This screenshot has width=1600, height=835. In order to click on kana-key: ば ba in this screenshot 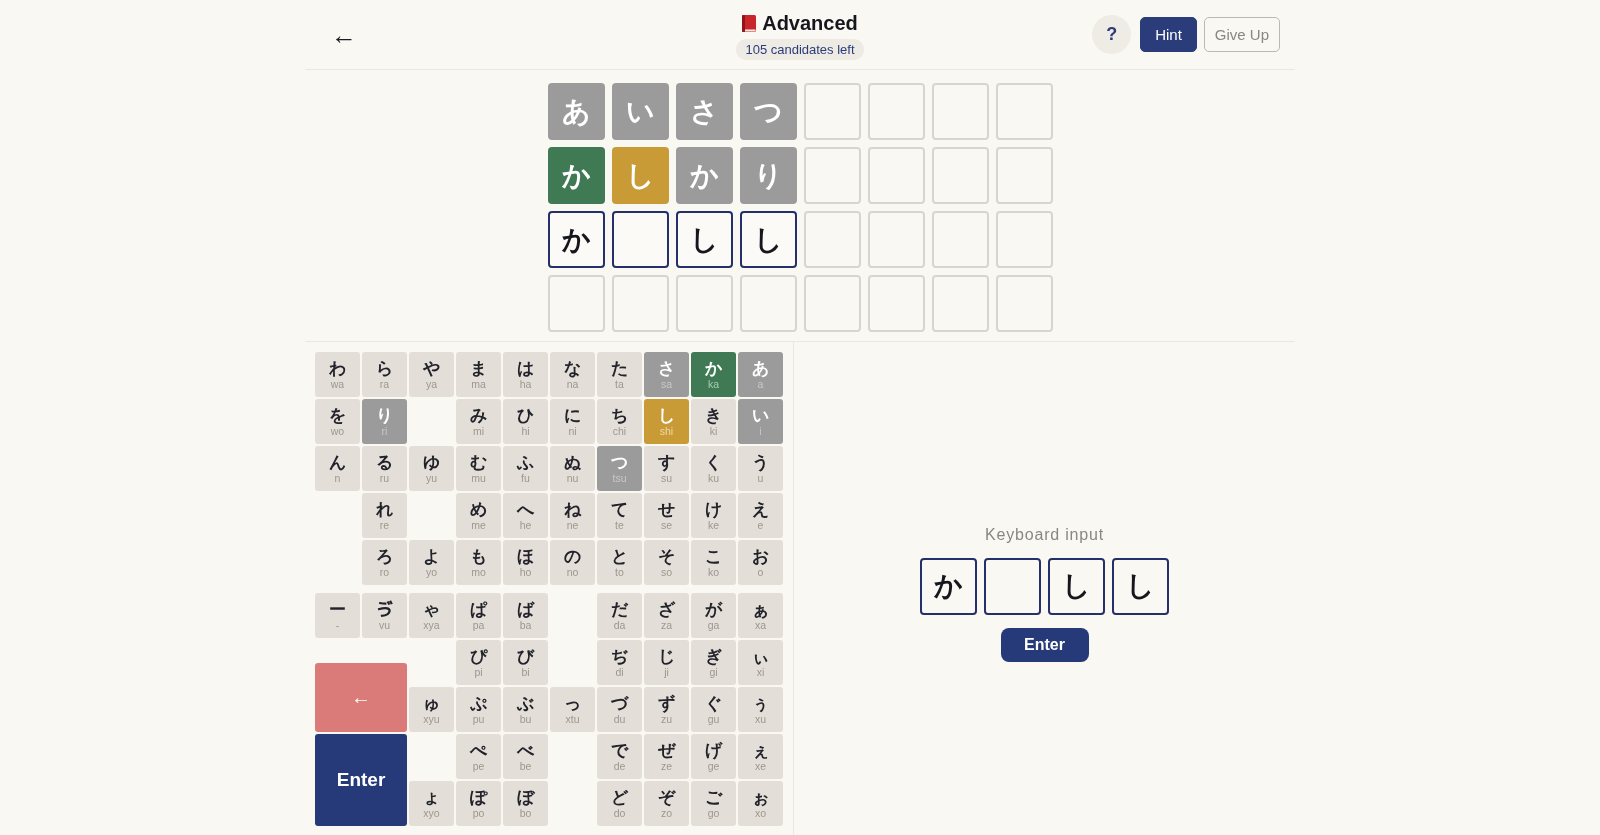, I will do `click(525, 615)`.